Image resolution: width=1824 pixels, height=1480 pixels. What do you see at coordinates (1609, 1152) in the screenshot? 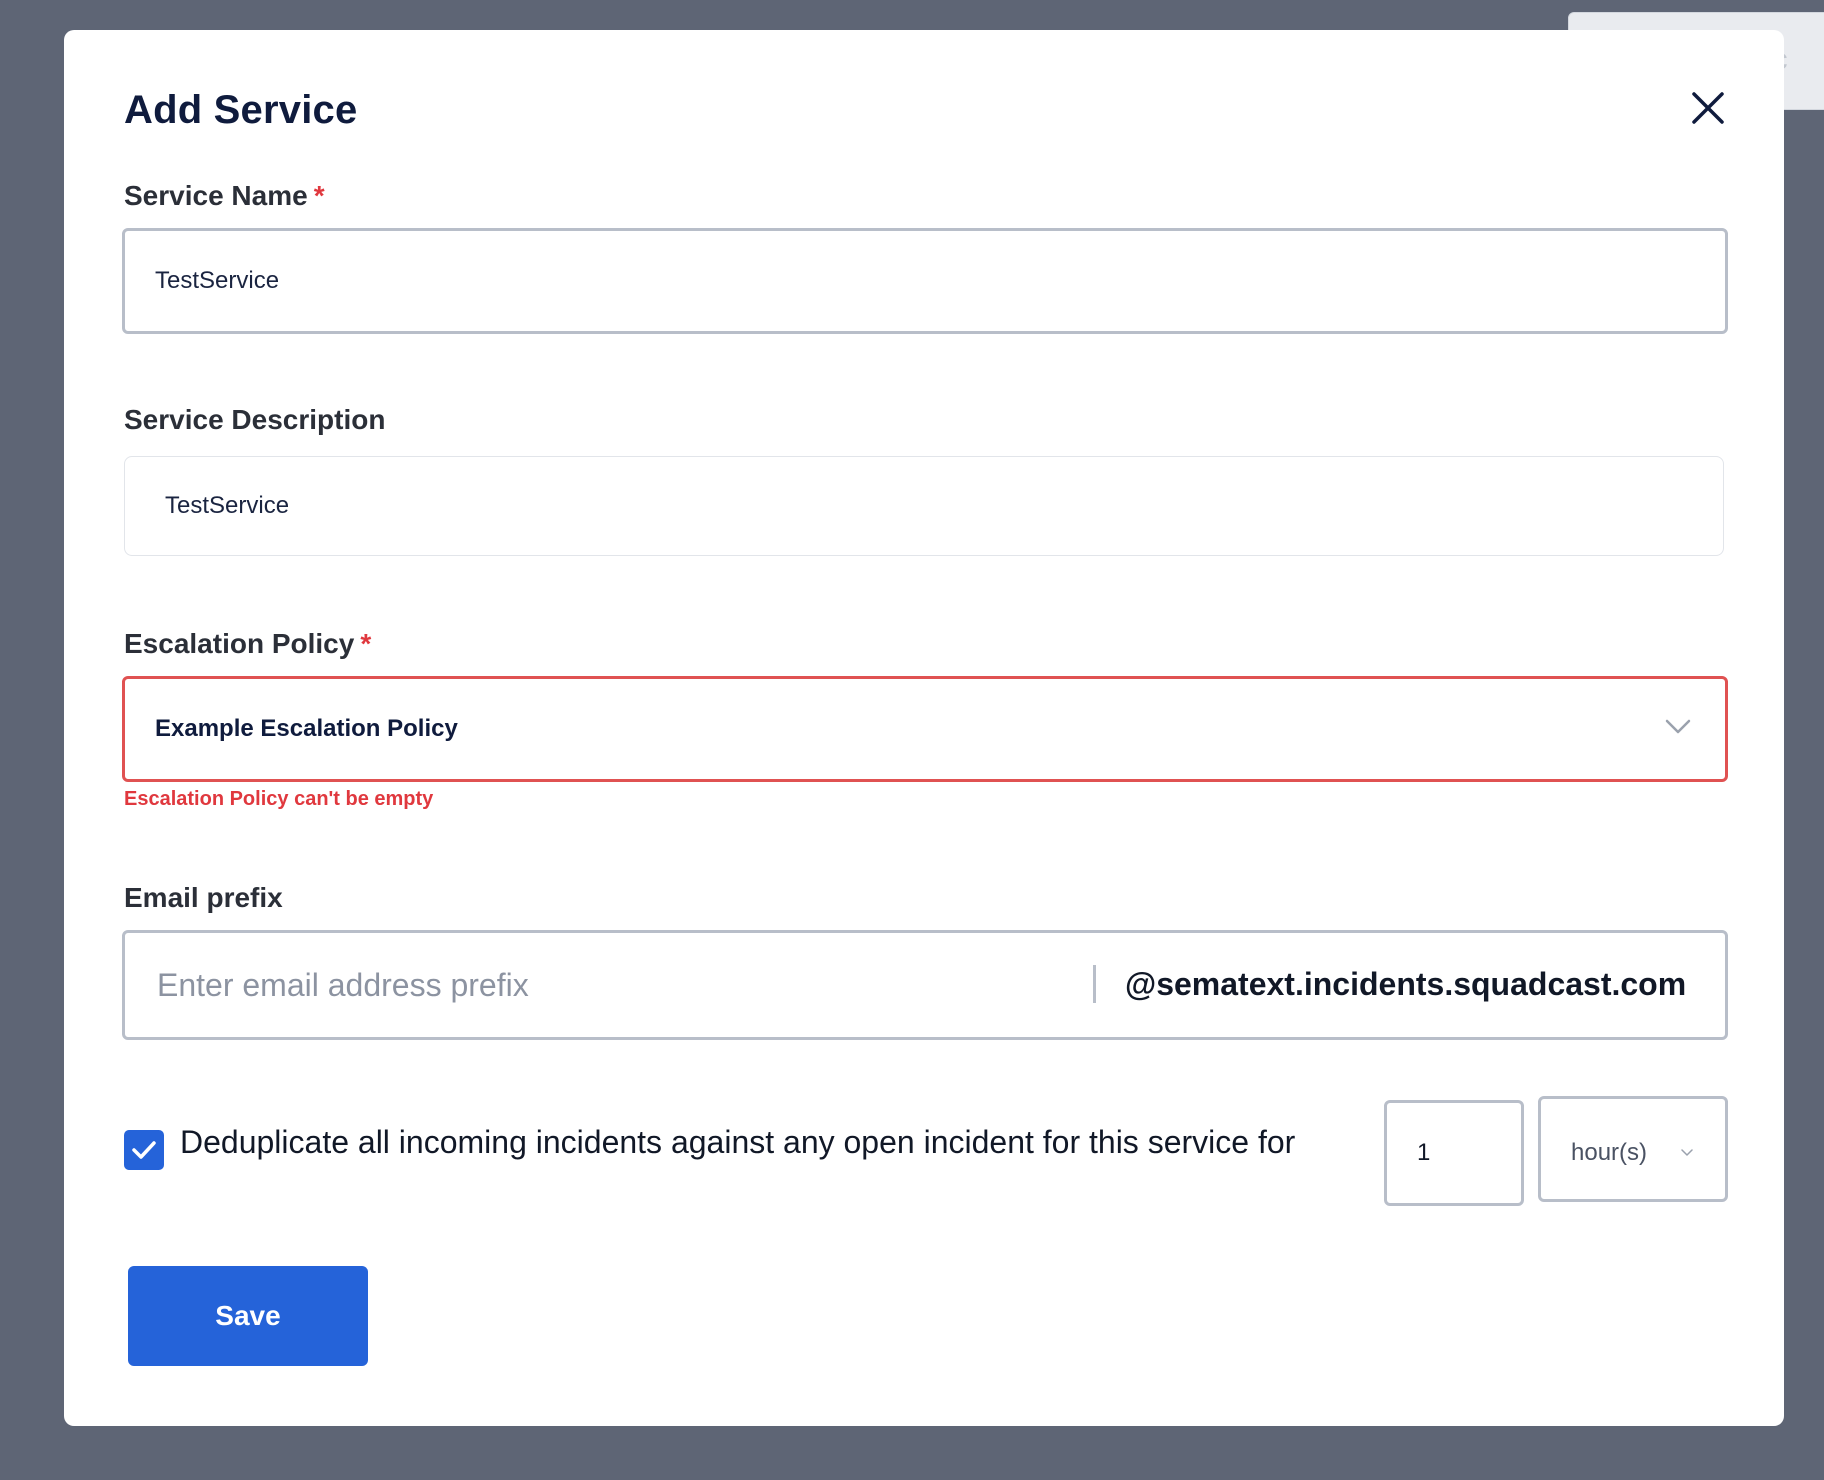
I see `dedupe-unit-value: hour(s)` at bounding box center [1609, 1152].